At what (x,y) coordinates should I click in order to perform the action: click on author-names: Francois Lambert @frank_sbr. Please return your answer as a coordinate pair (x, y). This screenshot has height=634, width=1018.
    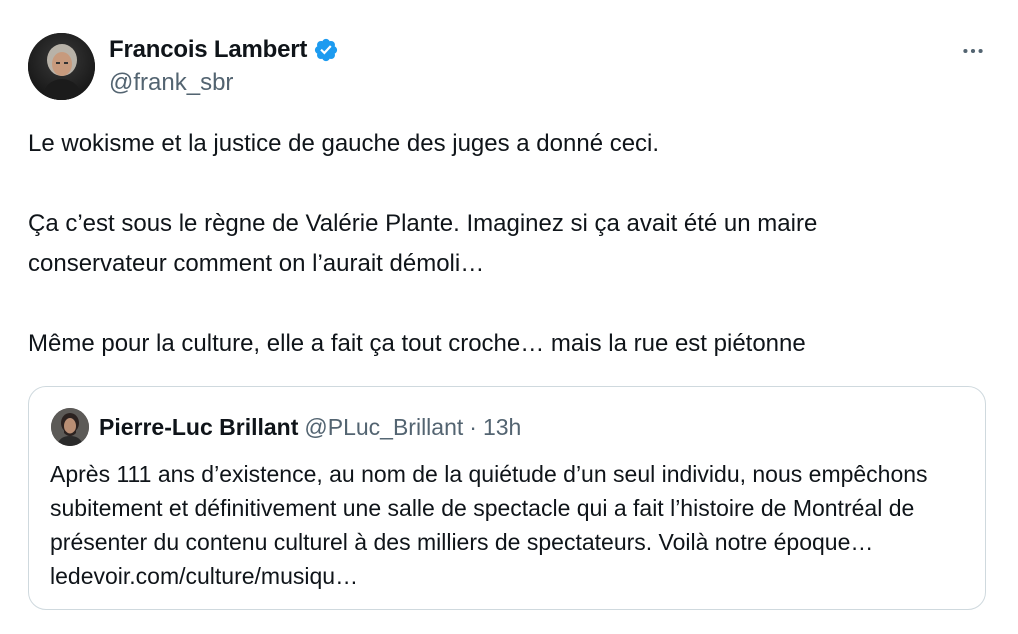
    Looking at the image, I should click on (224, 66).